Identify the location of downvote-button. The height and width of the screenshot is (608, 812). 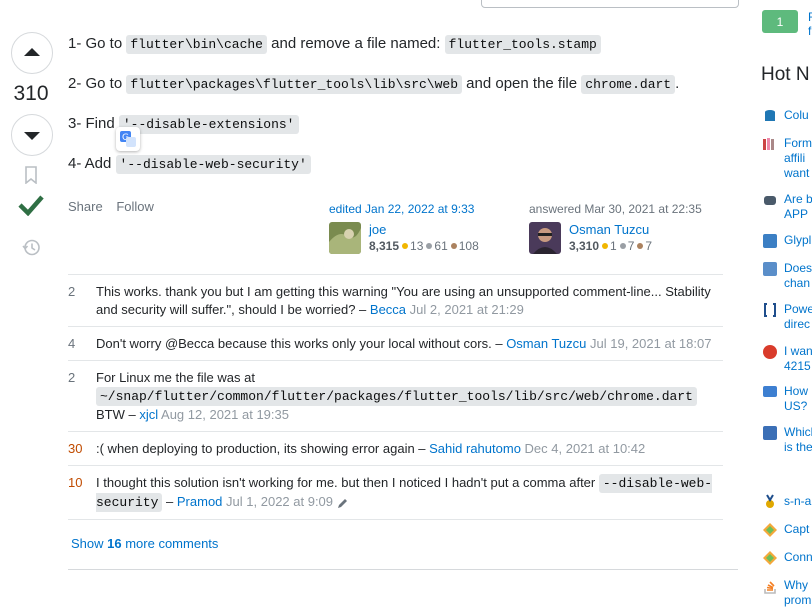
(32, 135).